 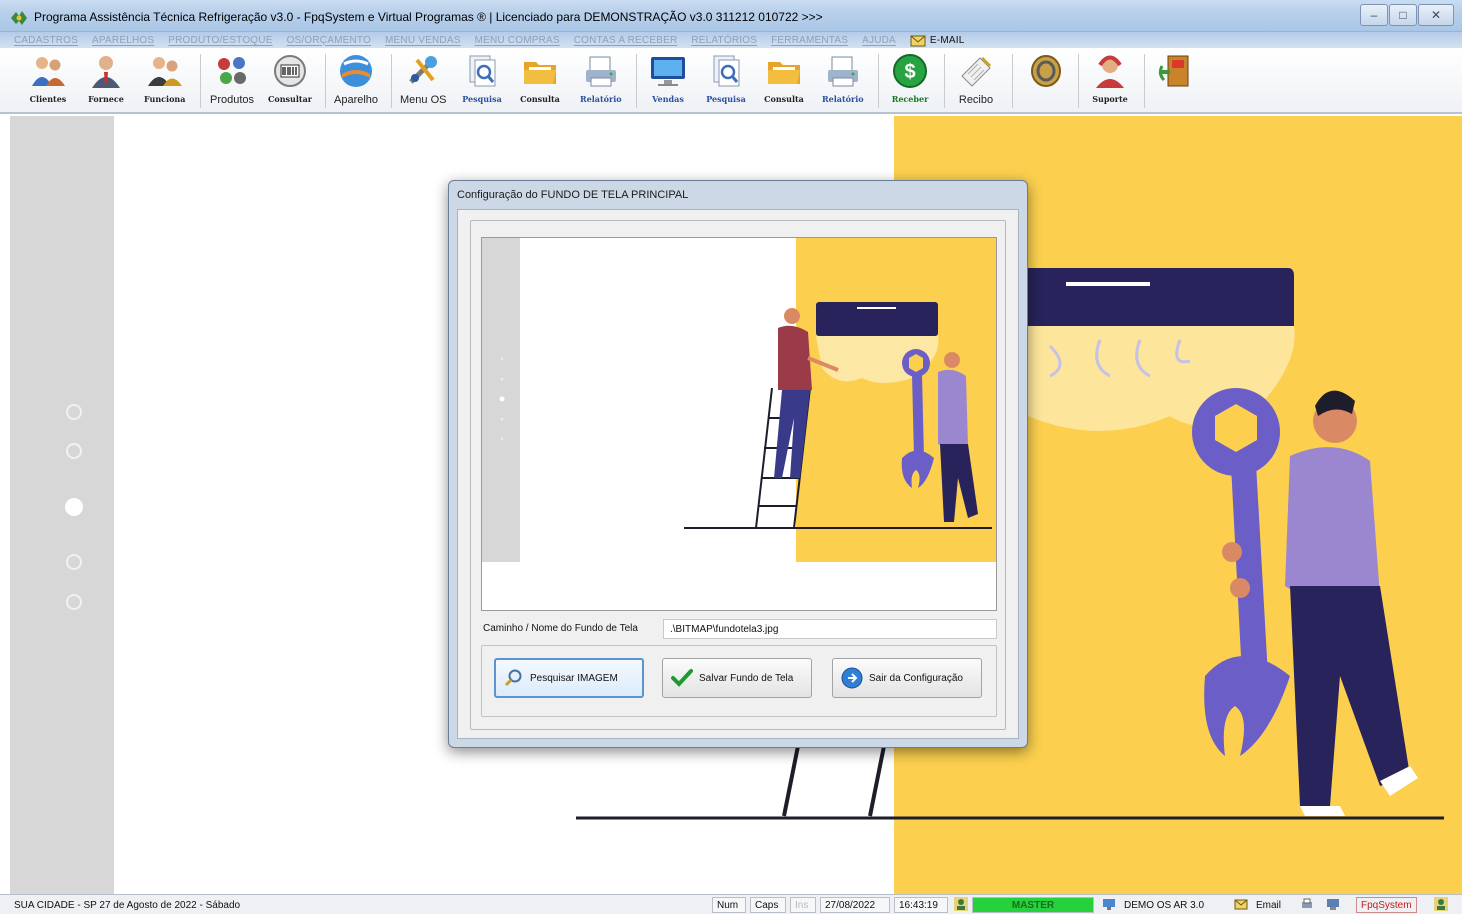 What do you see at coordinates (106, 72) in the screenshot?
I see `supplier-icon` at bounding box center [106, 72].